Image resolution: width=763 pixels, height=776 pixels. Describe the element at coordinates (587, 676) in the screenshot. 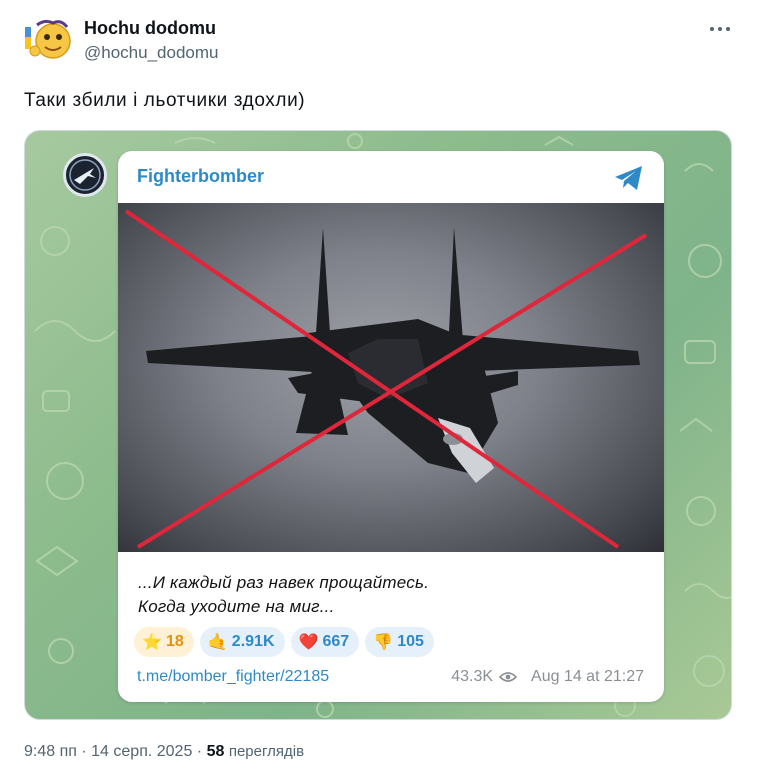

I see `post-date: Aug 14 at 21:27` at that location.